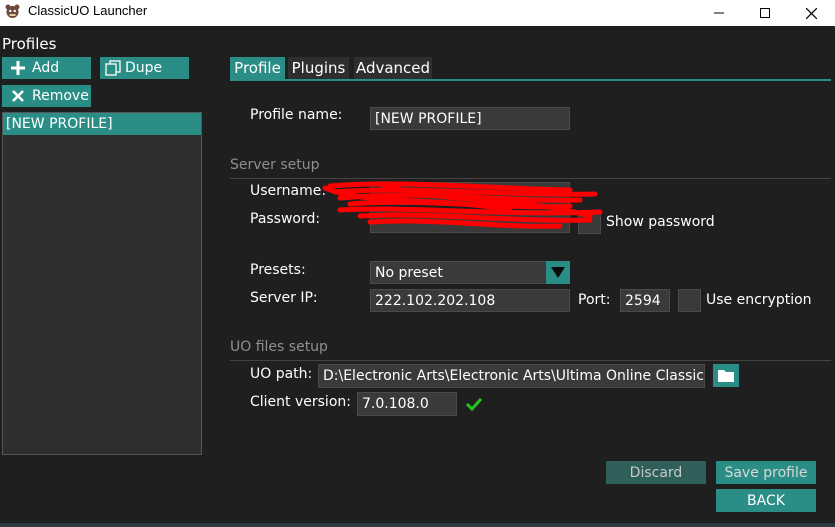 The width and height of the screenshot is (835, 527). Describe the element at coordinates (530, 80) in the screenshot. I see `tab-underline` at that location.